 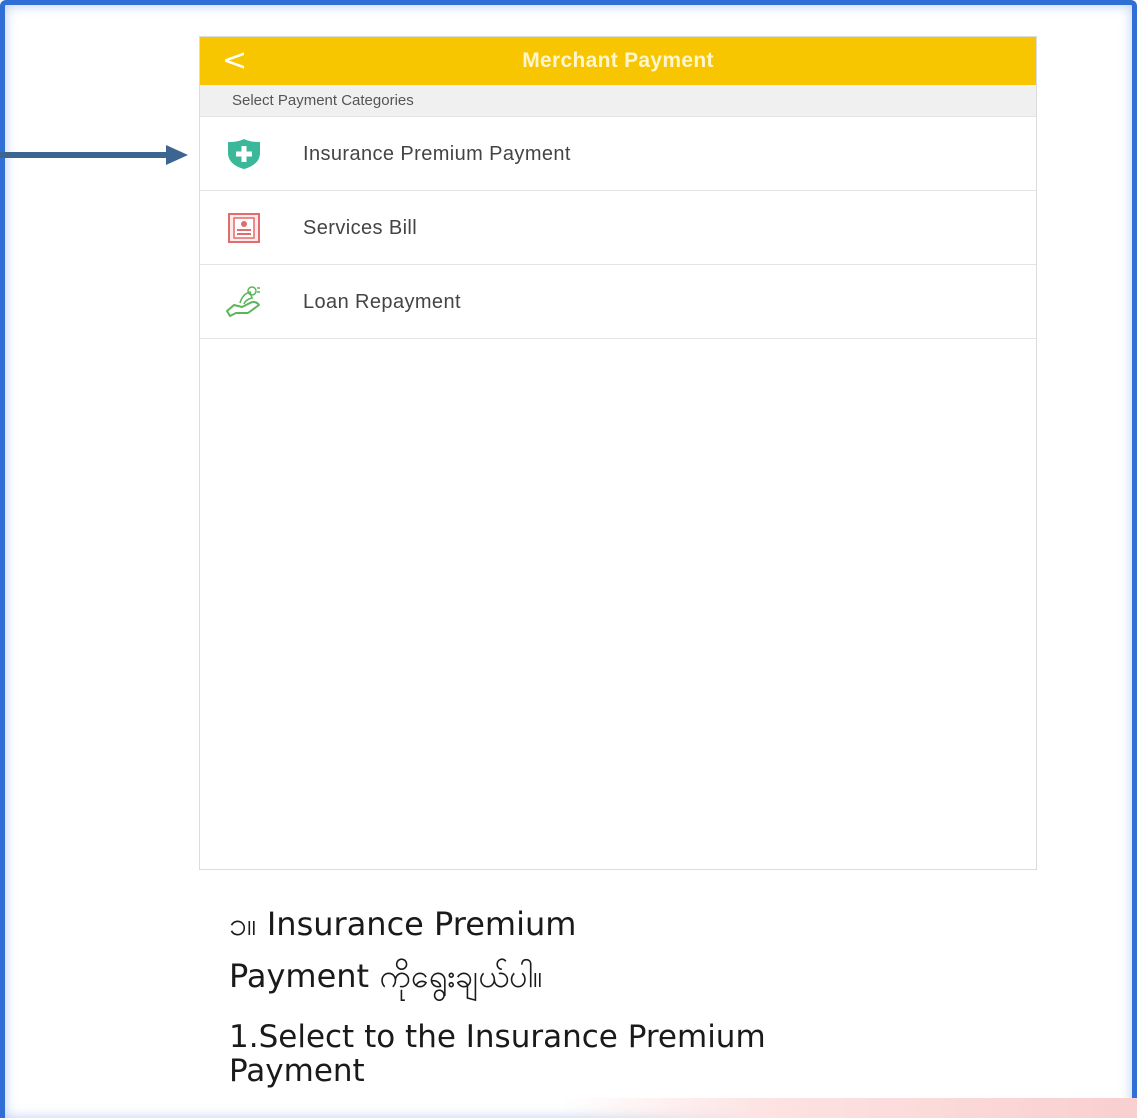 I want to click on back-button: <, so click(x=239, y=61).